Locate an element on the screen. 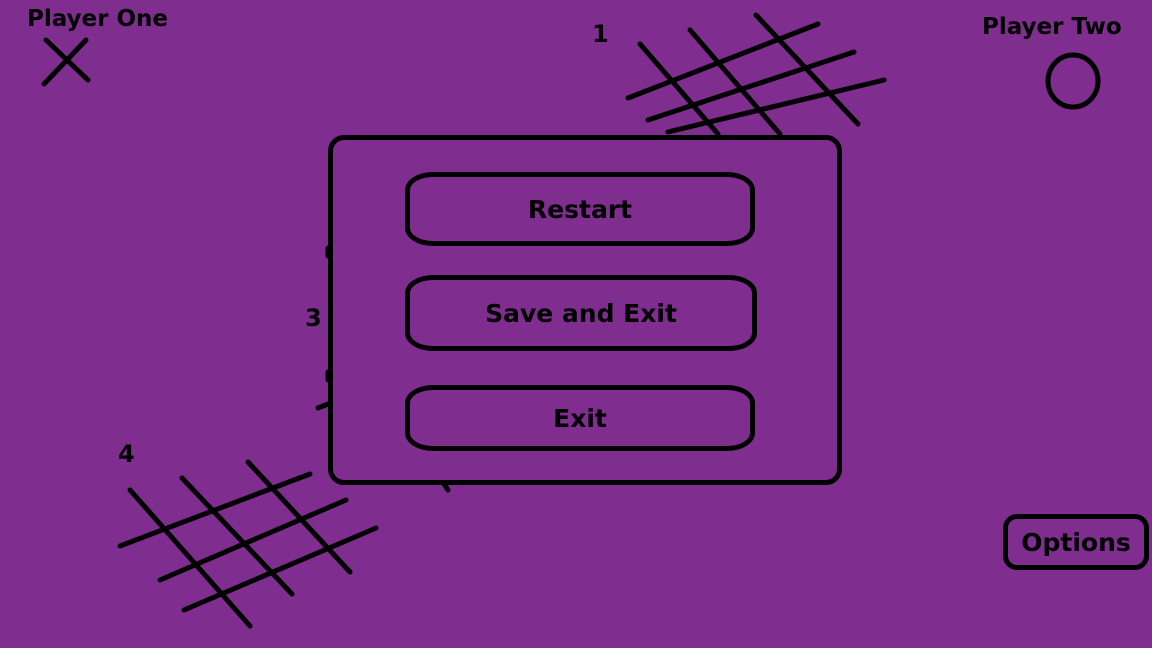  exit-button: Exit is located at coordinates (580, 418).